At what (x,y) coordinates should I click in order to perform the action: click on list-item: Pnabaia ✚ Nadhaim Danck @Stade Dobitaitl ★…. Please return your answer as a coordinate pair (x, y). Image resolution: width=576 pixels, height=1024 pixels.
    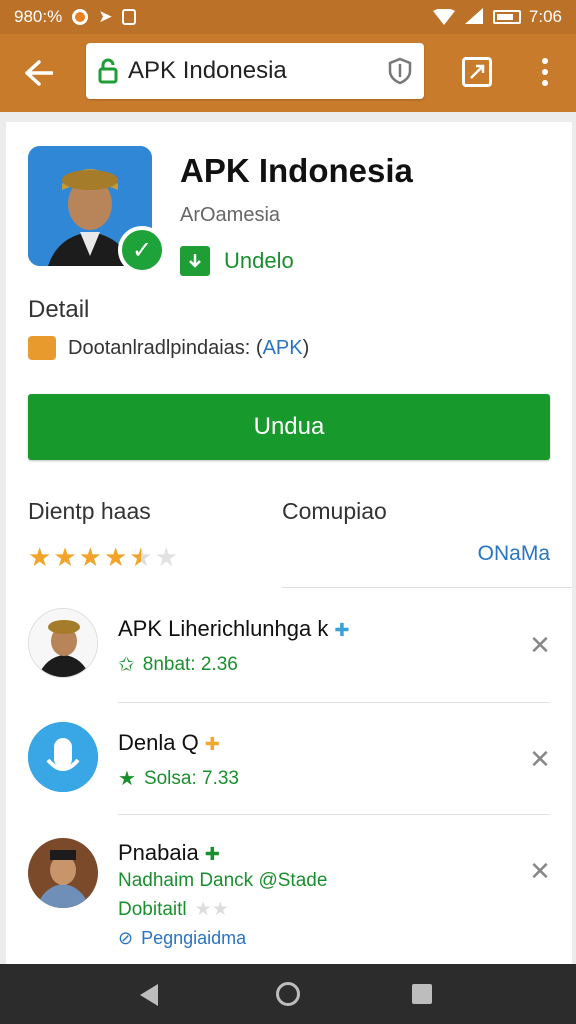
    Looking at the image, I should click on (289, 900).